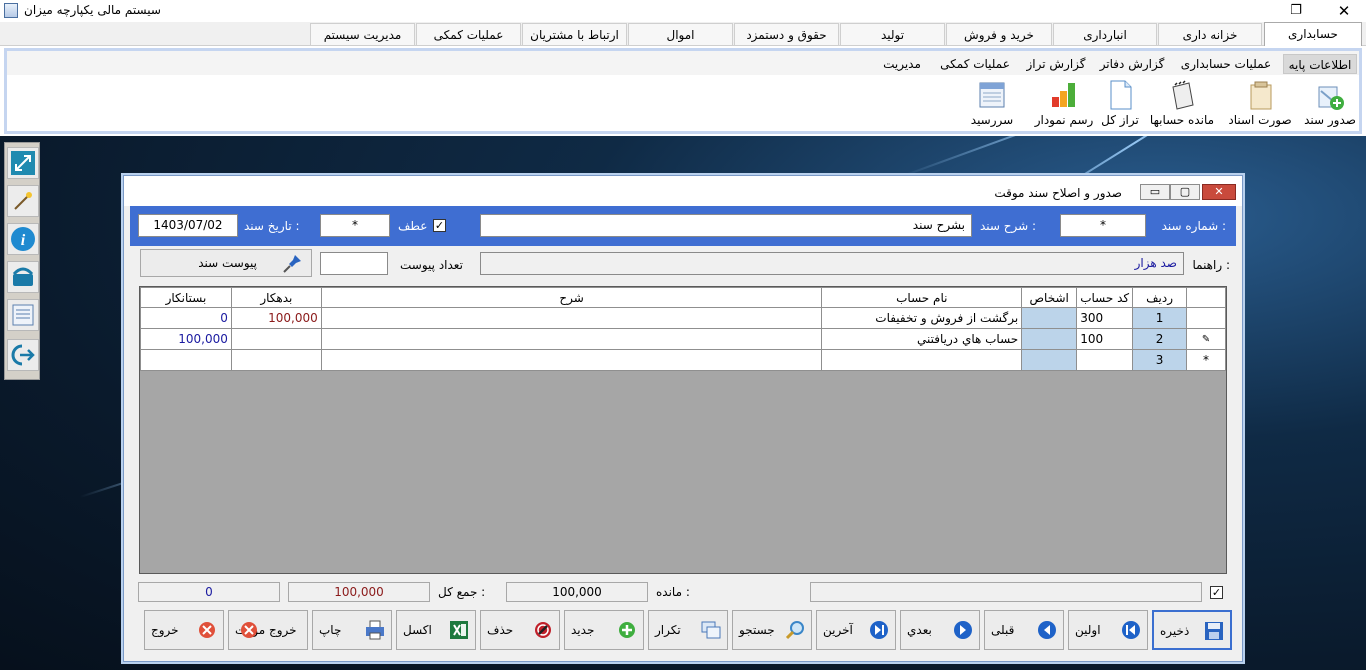 The width and height of the screenshot is (1366, 670). I want to click on excel-button: اکسل, so click(436, 630).